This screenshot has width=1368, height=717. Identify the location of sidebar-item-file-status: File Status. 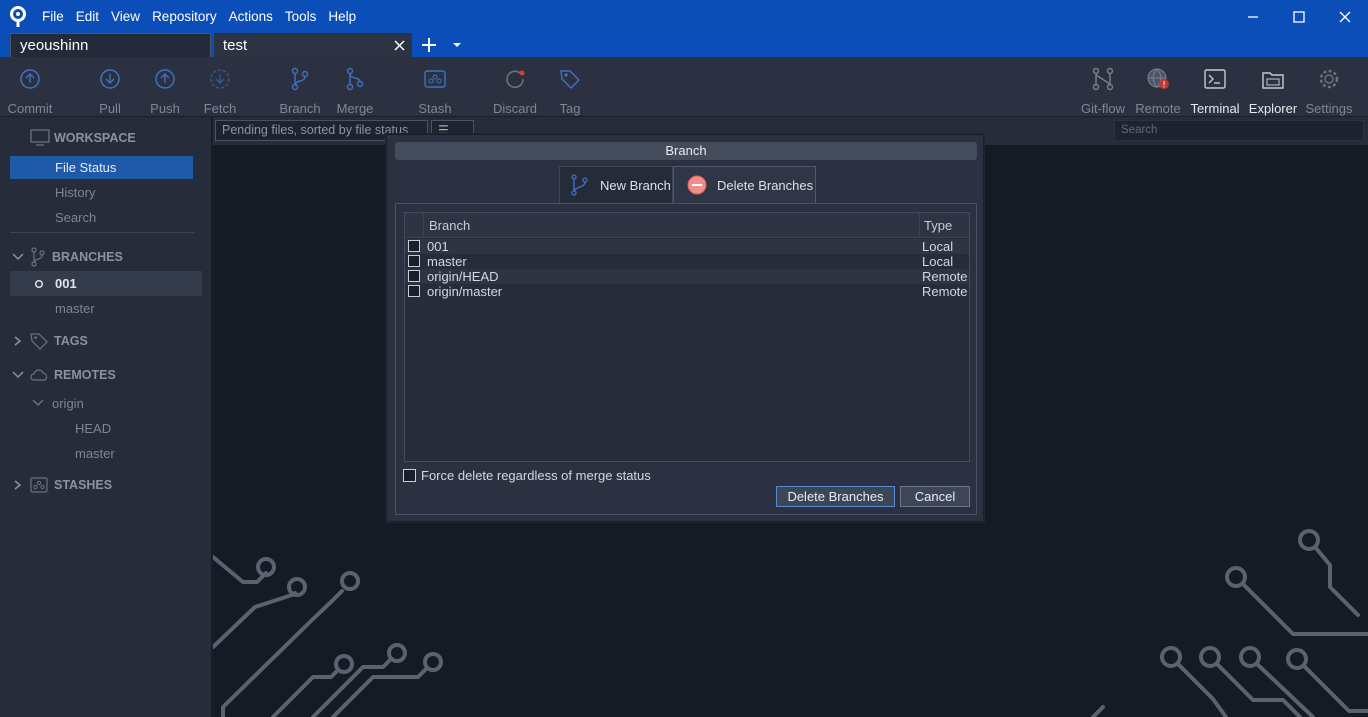
(101, 167).